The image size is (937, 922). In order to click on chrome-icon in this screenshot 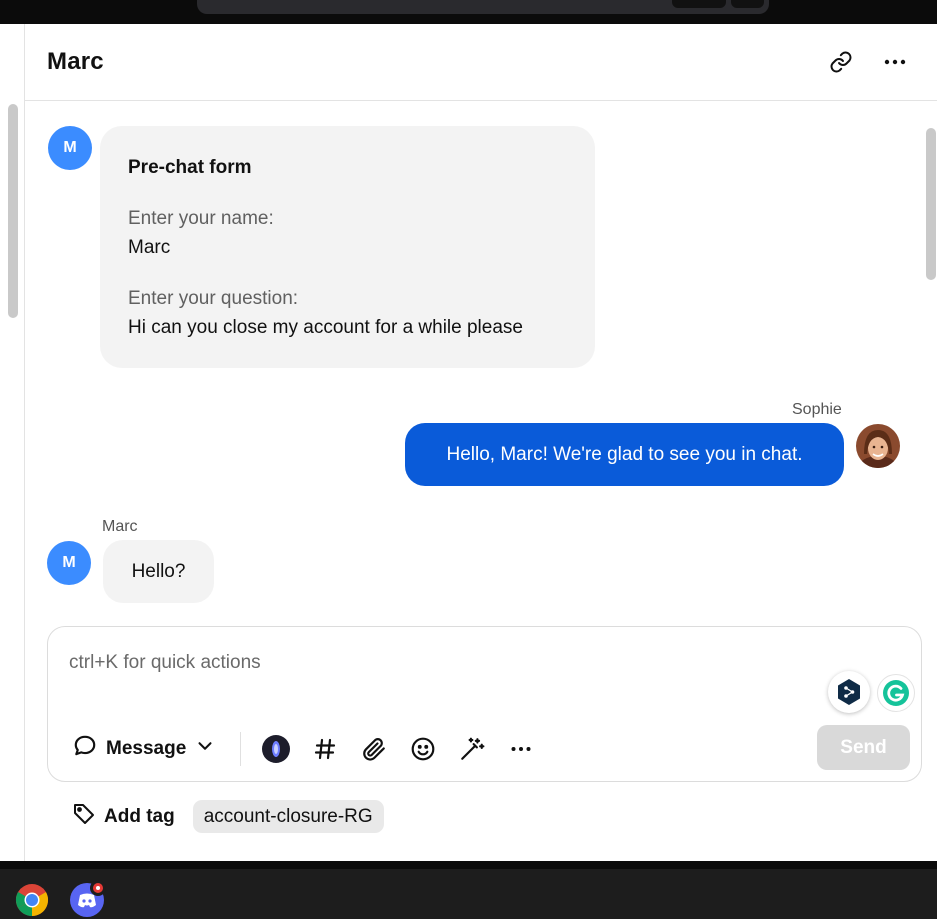, I will do `click(32, 900)`.